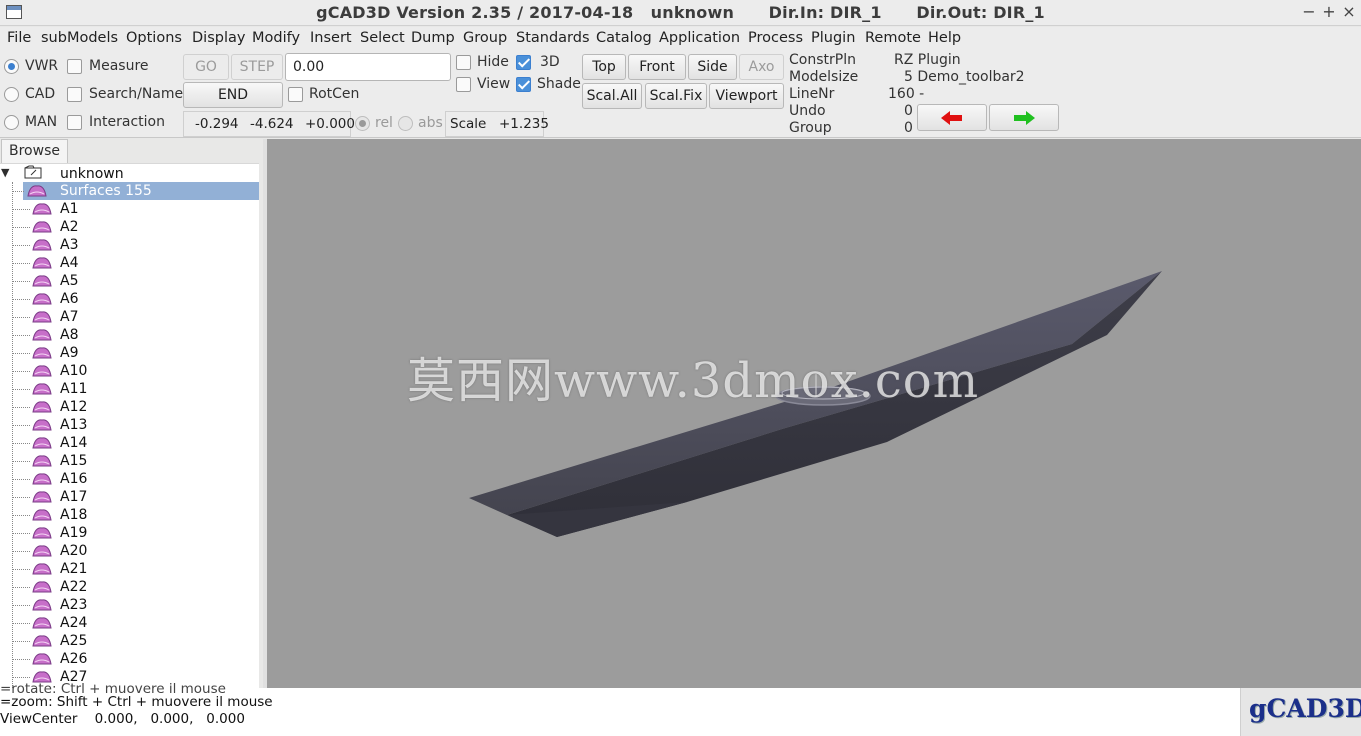 The image size is (1361, 736). What do you see at coordinates (12, 435) in the screenshot?
I see `tree-guide-line` at bounding box center [12, 435].